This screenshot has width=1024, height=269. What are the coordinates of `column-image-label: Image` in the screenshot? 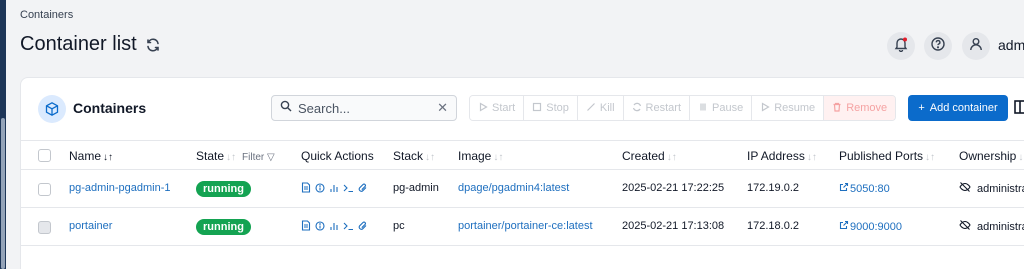 It's located at (475, 156).